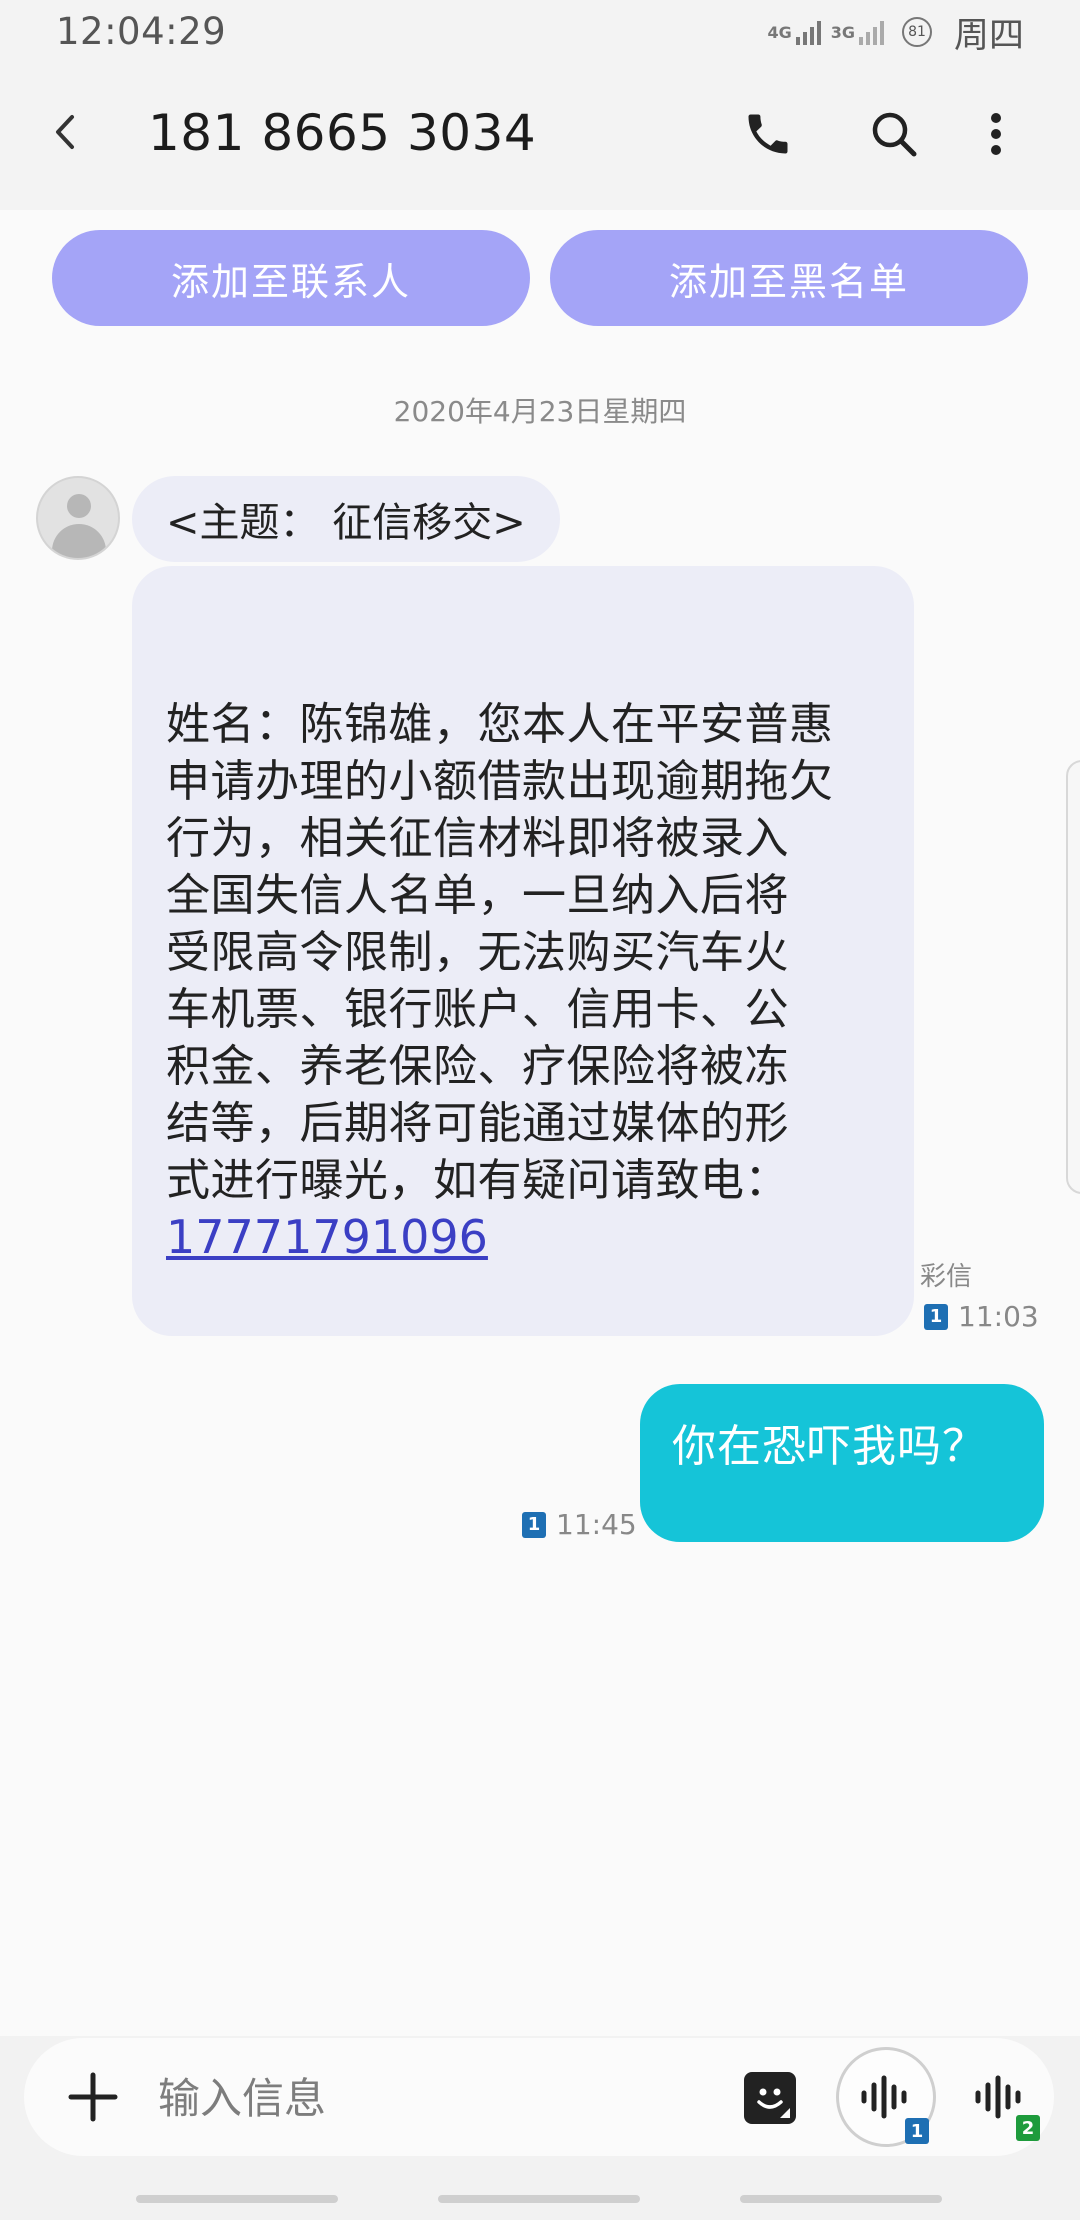 Image resolution: width=1080 pixels, height=2220 pixels. I want to click on nav-recents-gesture, so click(841, 2199).